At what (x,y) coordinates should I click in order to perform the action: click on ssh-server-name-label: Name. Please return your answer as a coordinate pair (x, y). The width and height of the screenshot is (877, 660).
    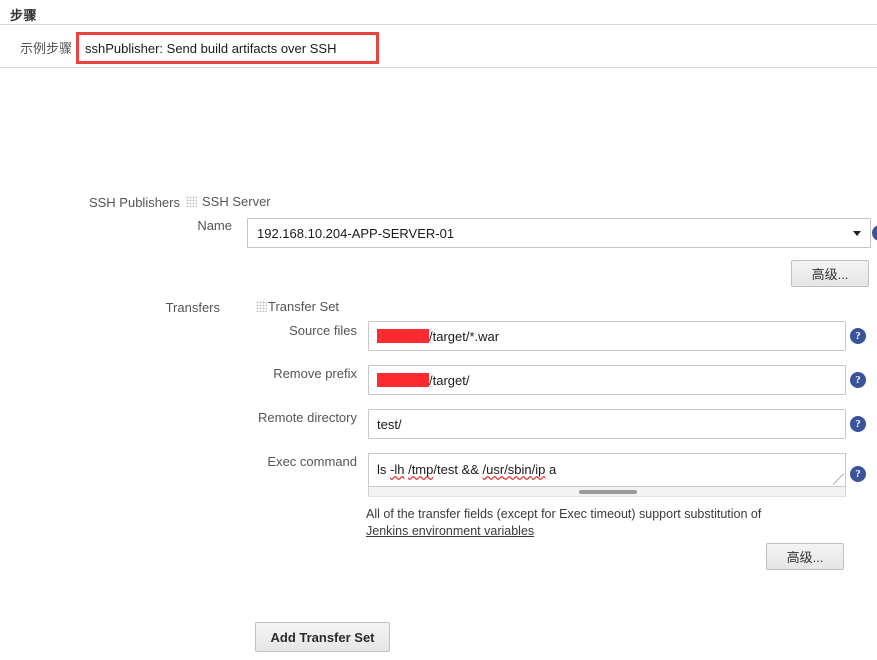
    Looking at the image, I should click on (214, 225).